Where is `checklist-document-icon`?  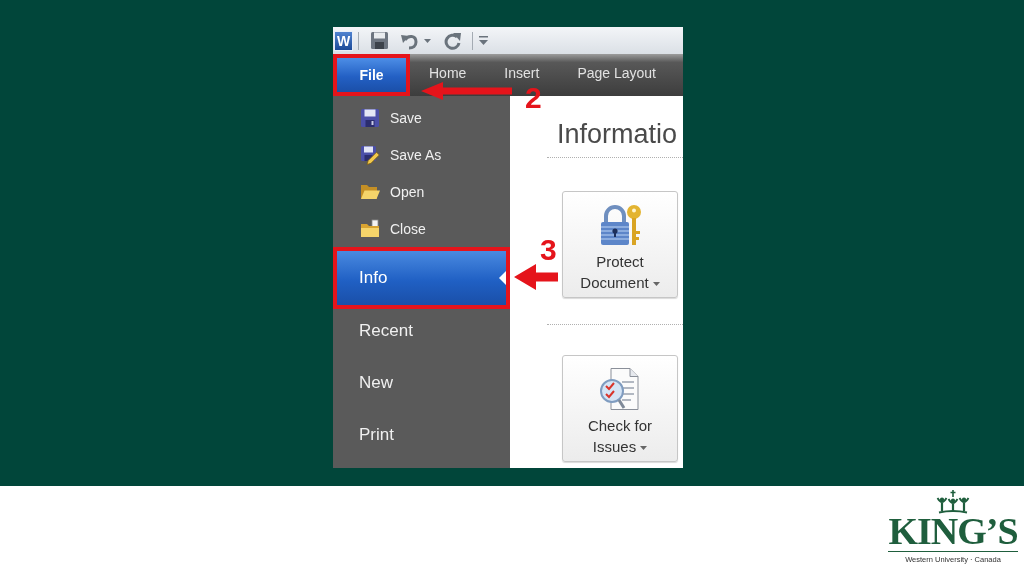 checklist-document-icon is located at coordinates (620, 389).